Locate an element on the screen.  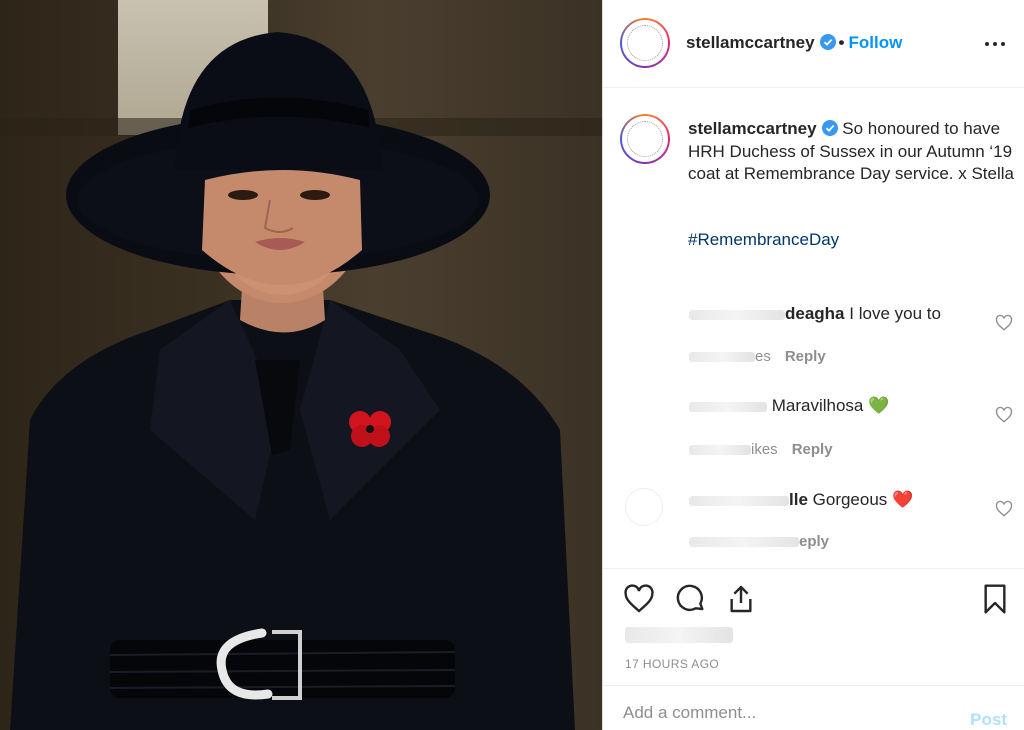
comment-meta: ikes Reply is located at coordinates (761, 449).